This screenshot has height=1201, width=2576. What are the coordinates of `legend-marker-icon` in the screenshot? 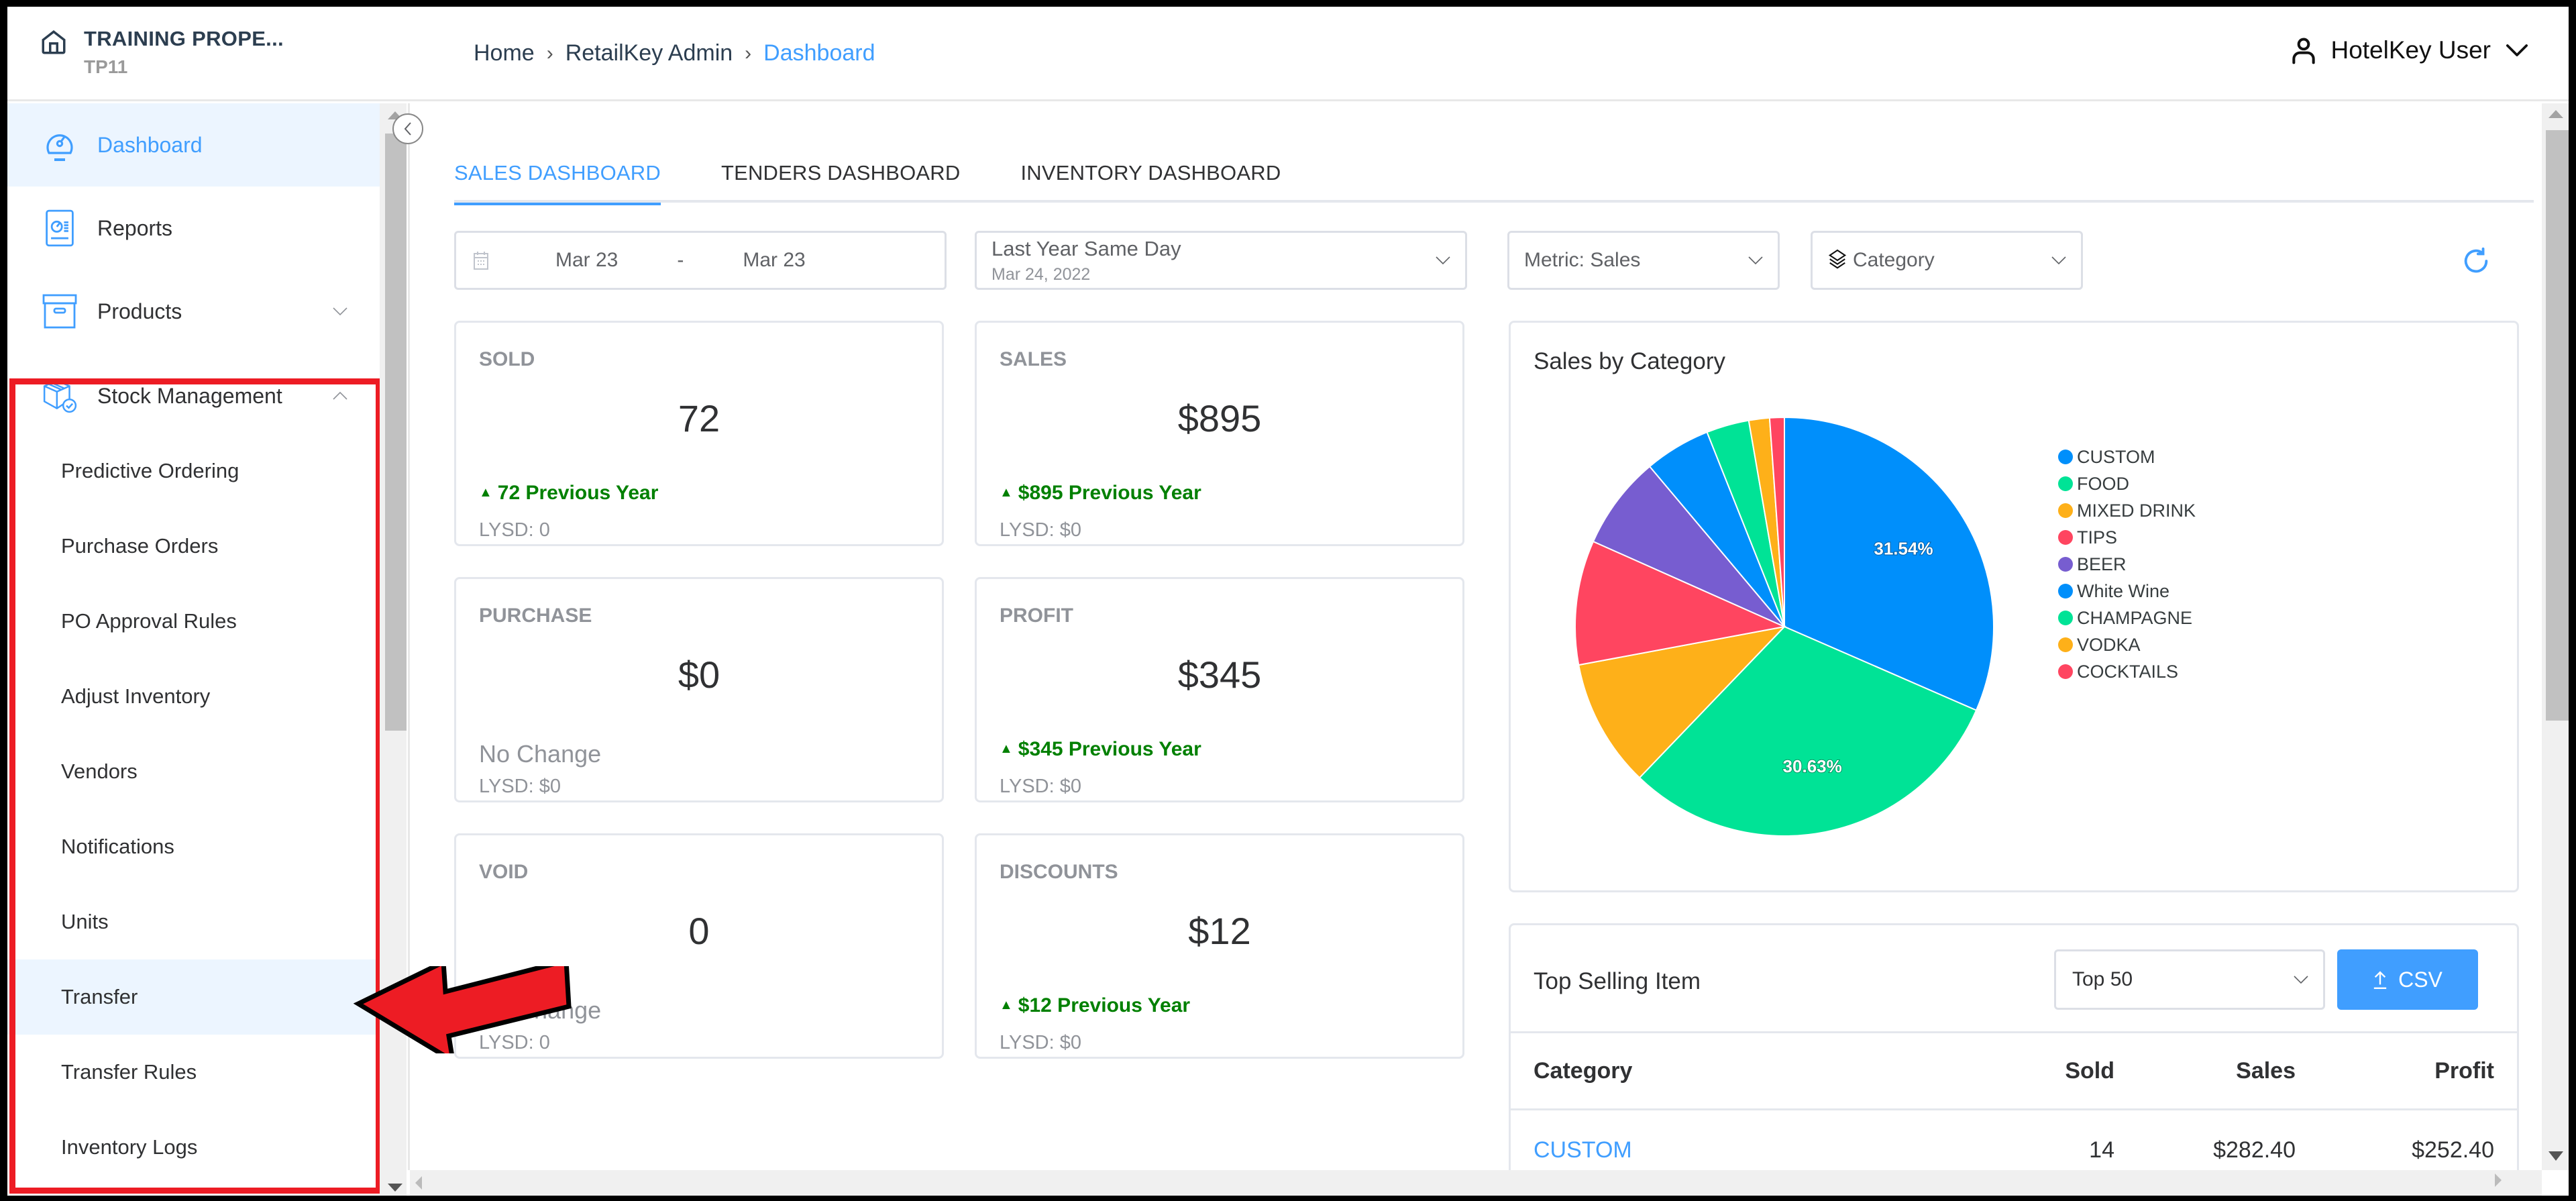 It's located at (2065, 644).